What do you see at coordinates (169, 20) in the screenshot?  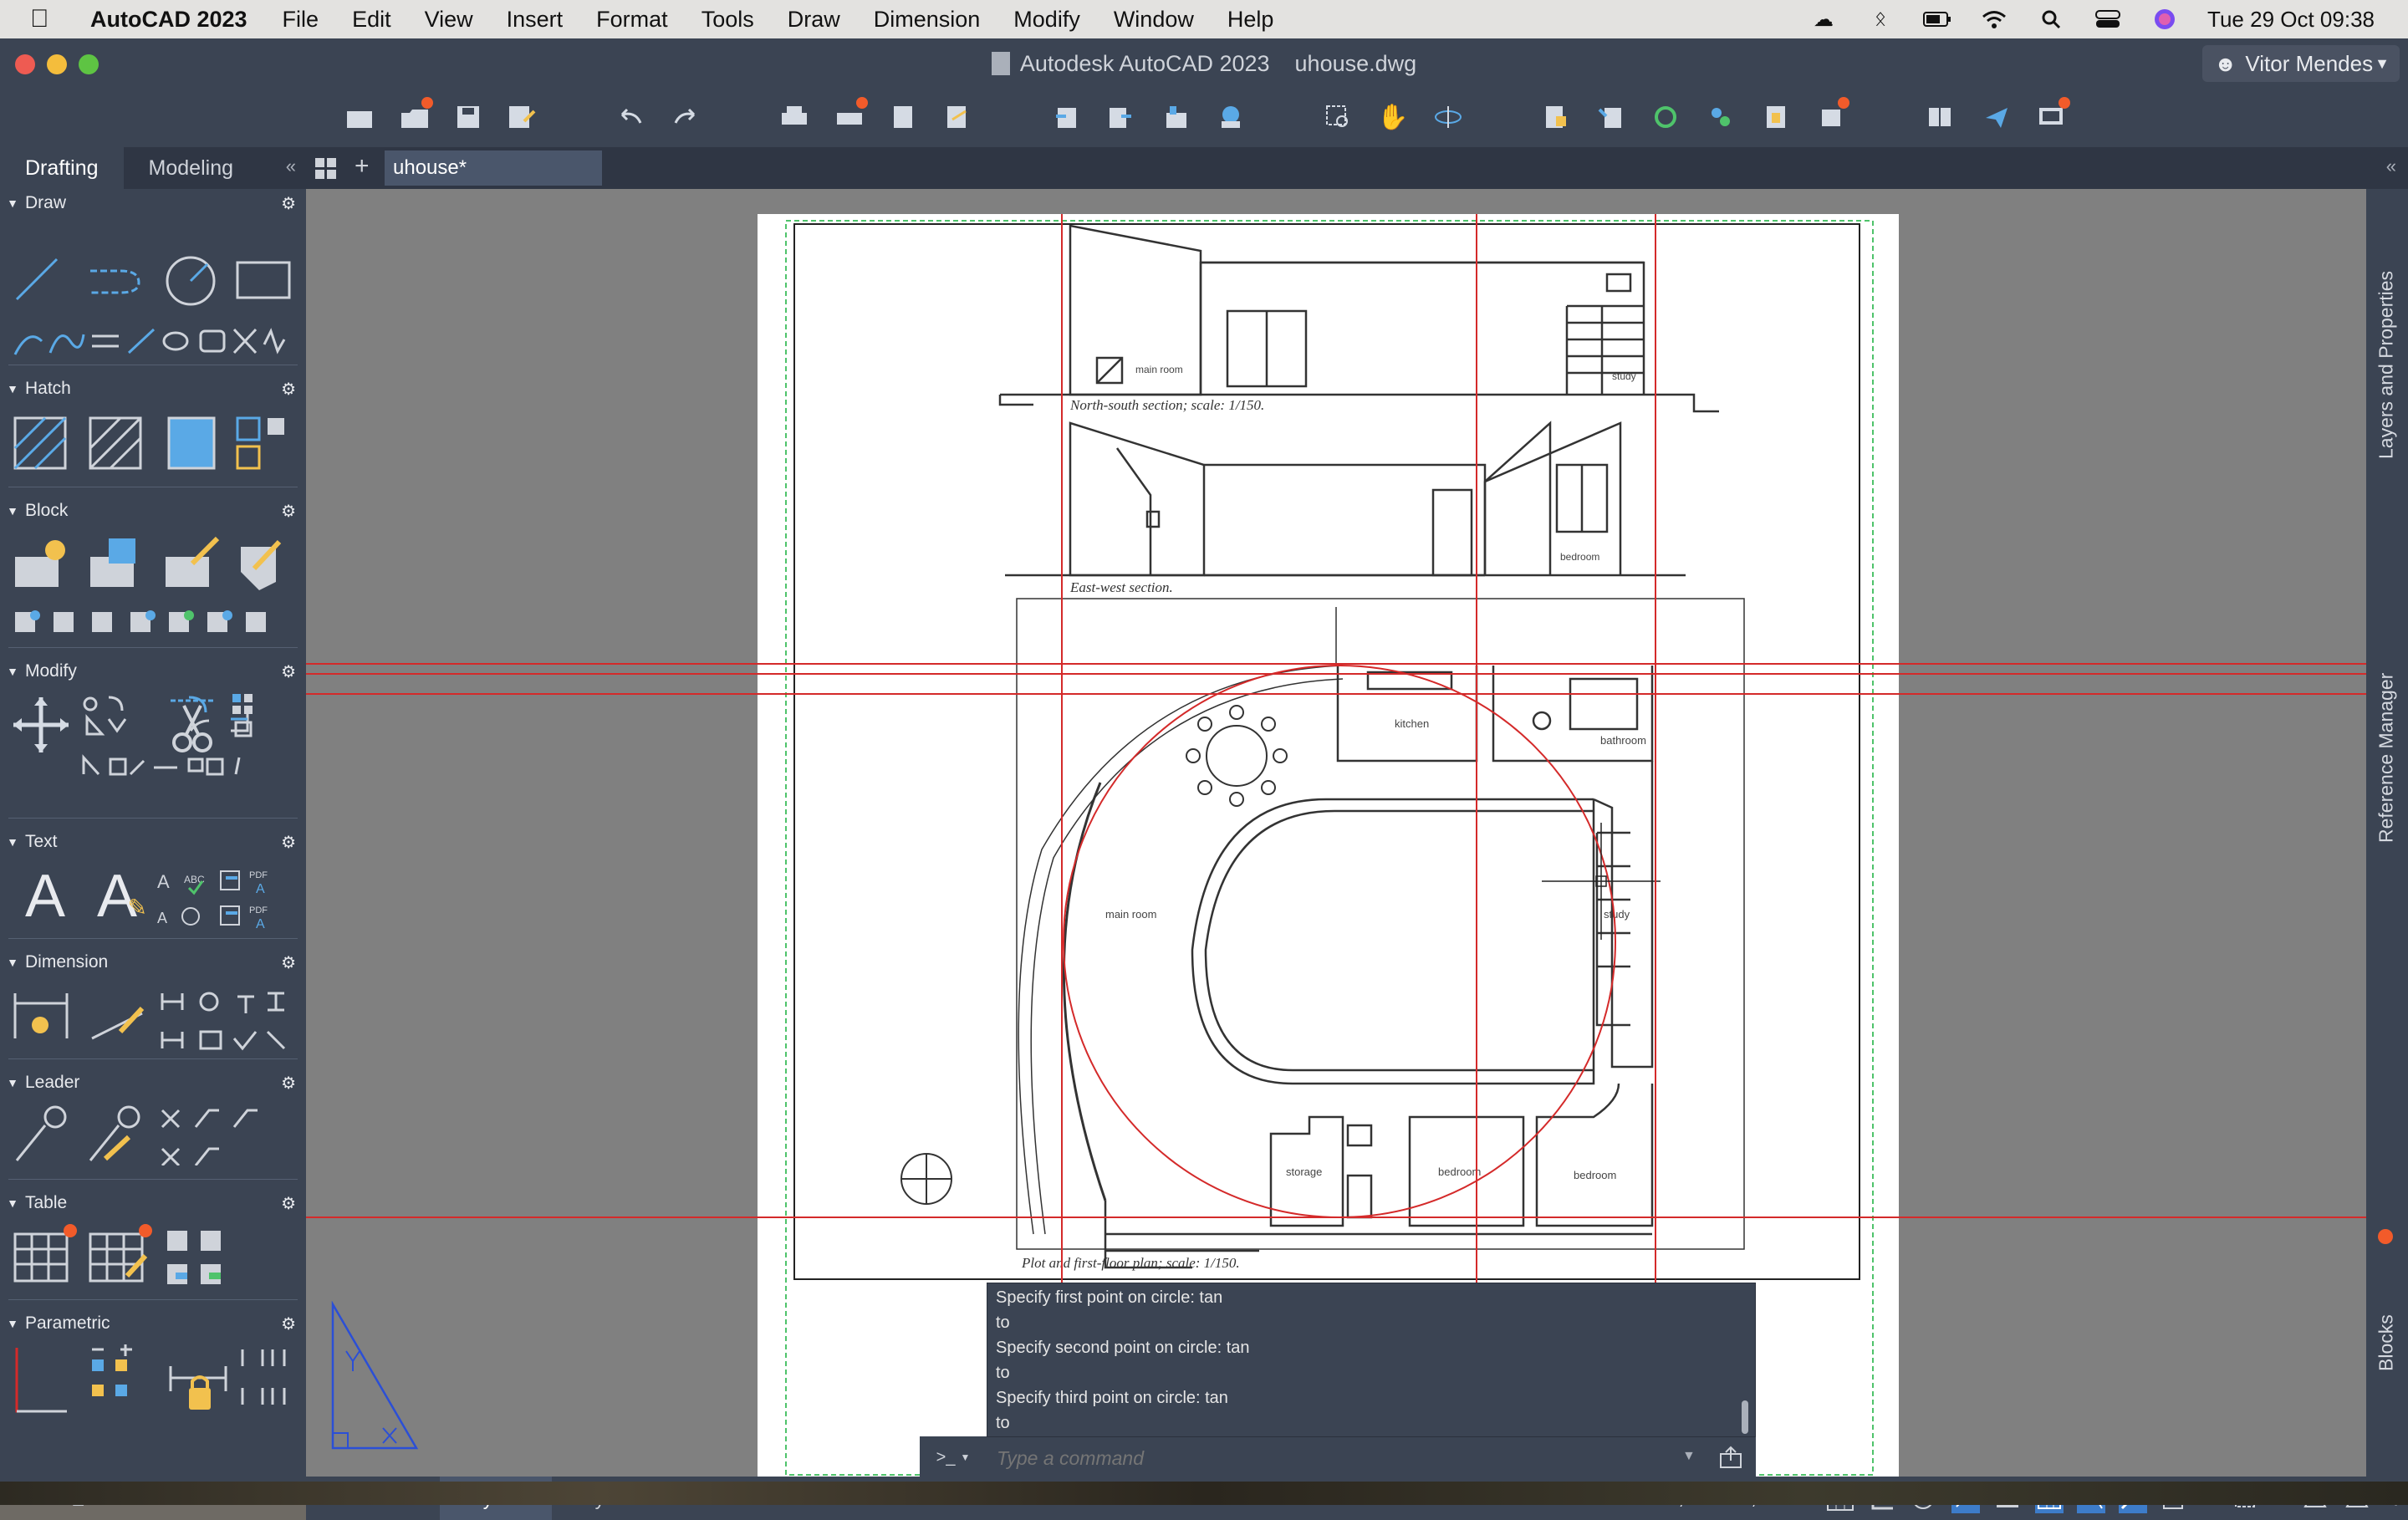 I see `app-menu: AutoCAD 2023` at bounding box center [169, 20].